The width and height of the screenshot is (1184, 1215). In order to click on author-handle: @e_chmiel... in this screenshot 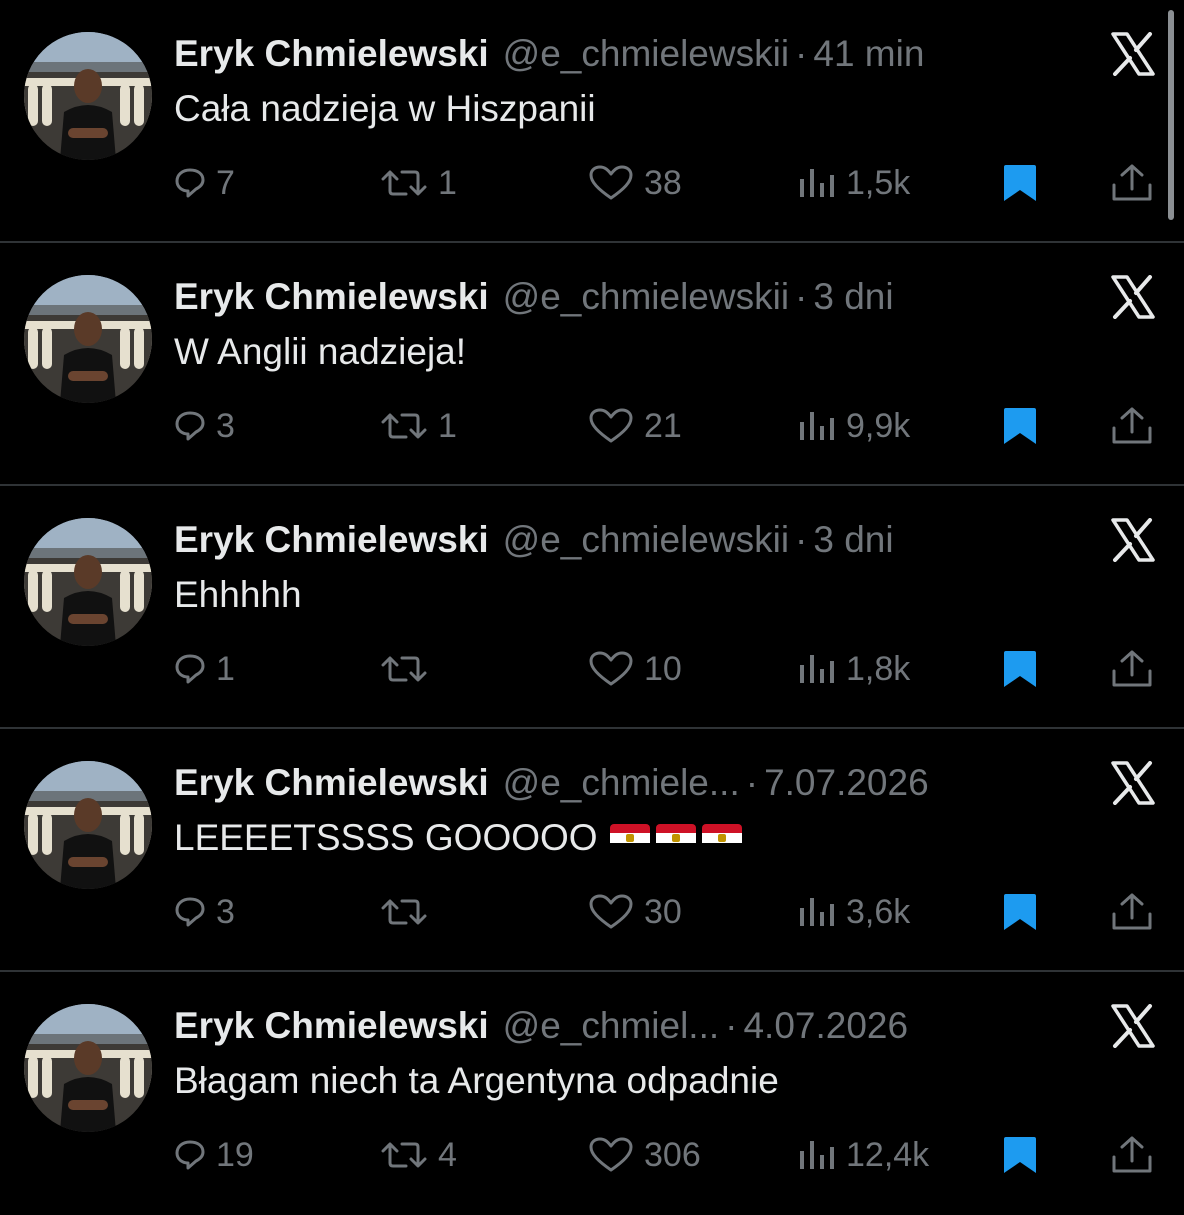, I will do `click(611, 1026)`.